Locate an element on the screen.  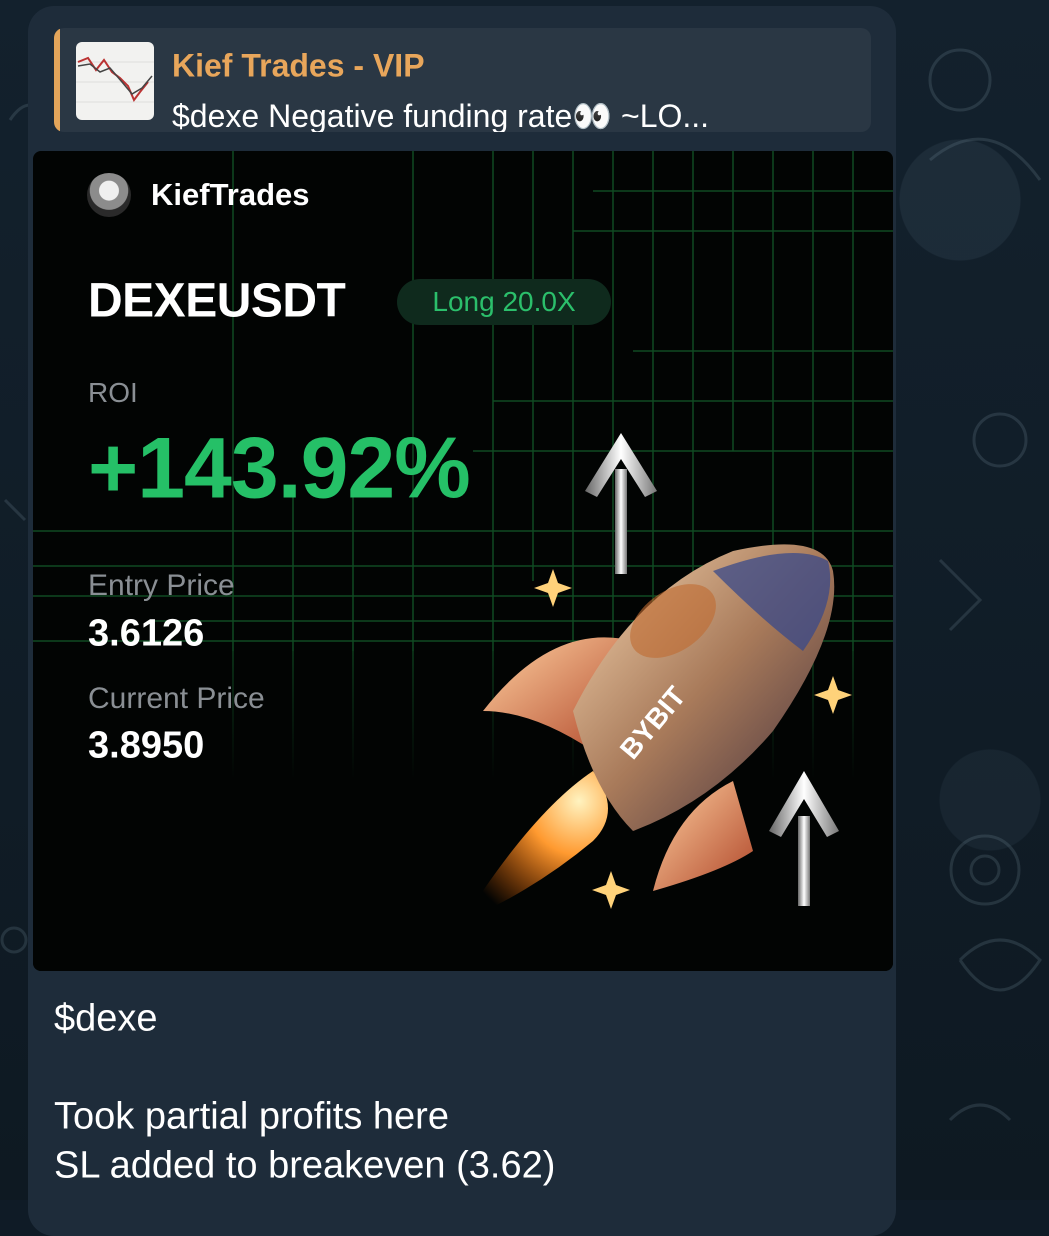
reply-author: Kief Trades - VIP is located at coordinates (298, 65).